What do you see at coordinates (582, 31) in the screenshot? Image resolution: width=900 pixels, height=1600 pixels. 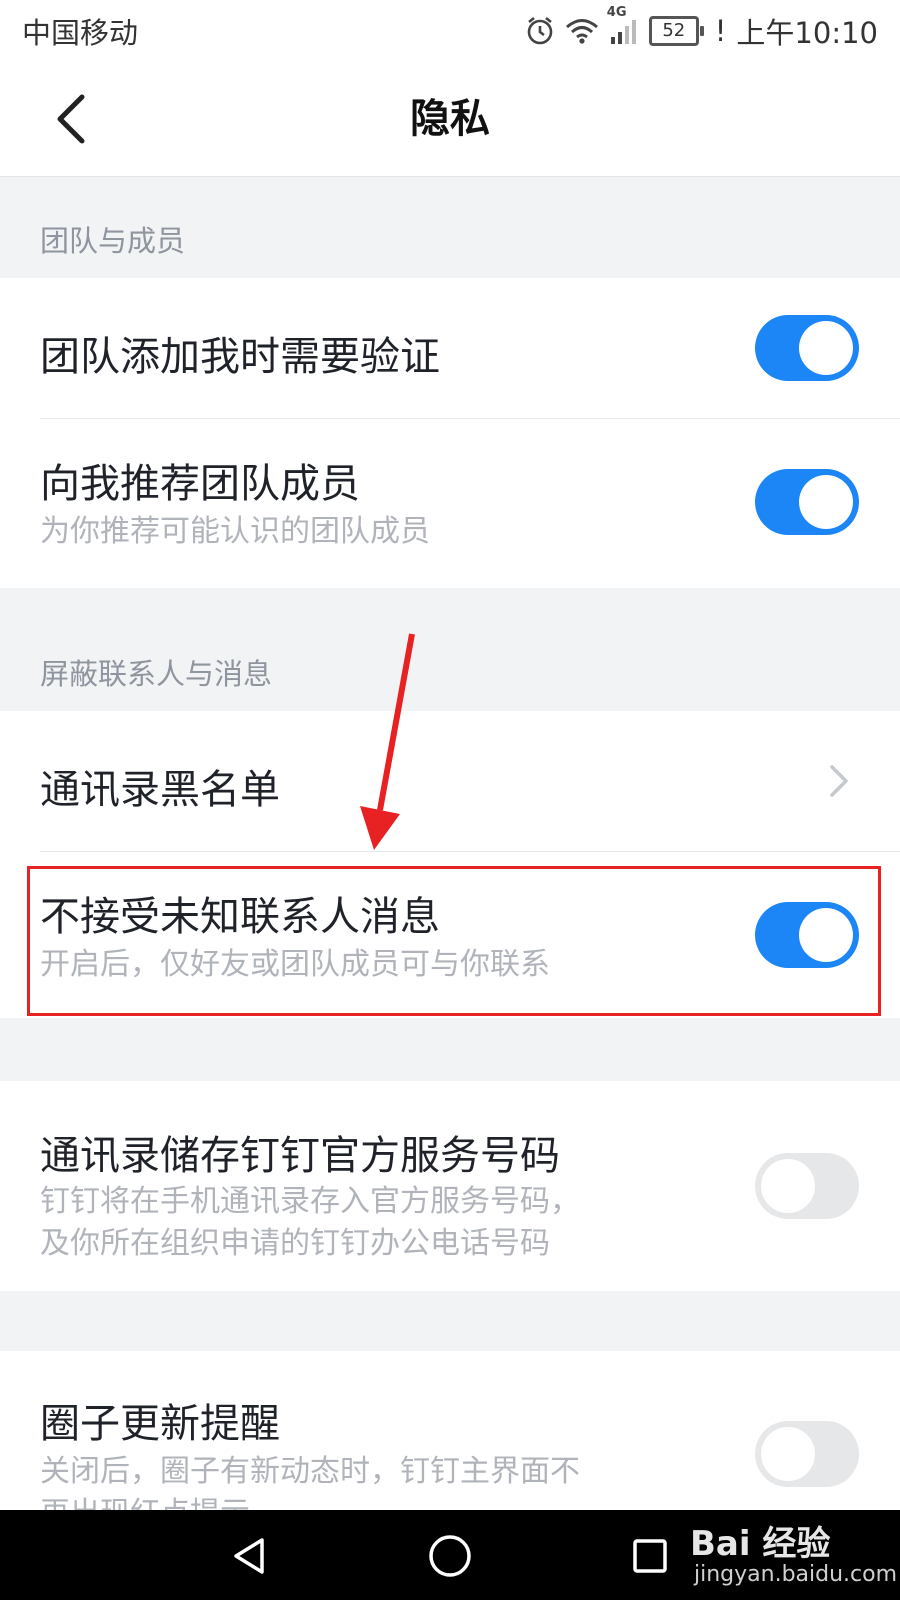 I see `wifi-icon` at bounding box center [582, 31].